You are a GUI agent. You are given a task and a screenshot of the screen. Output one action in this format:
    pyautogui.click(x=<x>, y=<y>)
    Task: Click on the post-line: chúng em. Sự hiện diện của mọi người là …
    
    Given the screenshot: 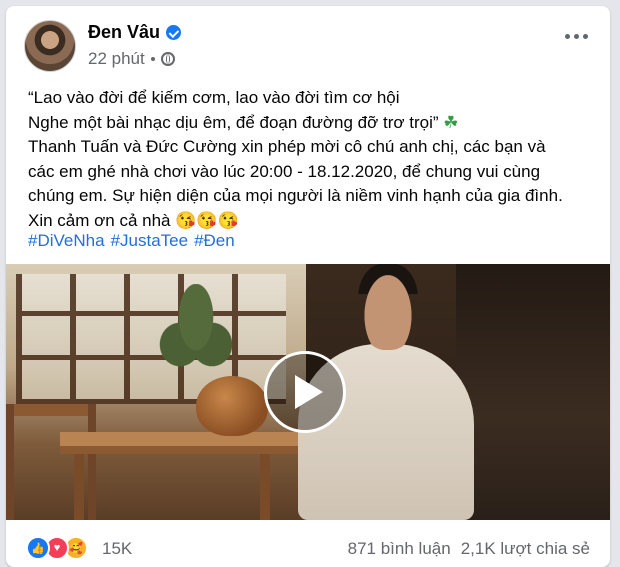 What is the action you would take?
    pyautogui.click(x=295, y=196)
    